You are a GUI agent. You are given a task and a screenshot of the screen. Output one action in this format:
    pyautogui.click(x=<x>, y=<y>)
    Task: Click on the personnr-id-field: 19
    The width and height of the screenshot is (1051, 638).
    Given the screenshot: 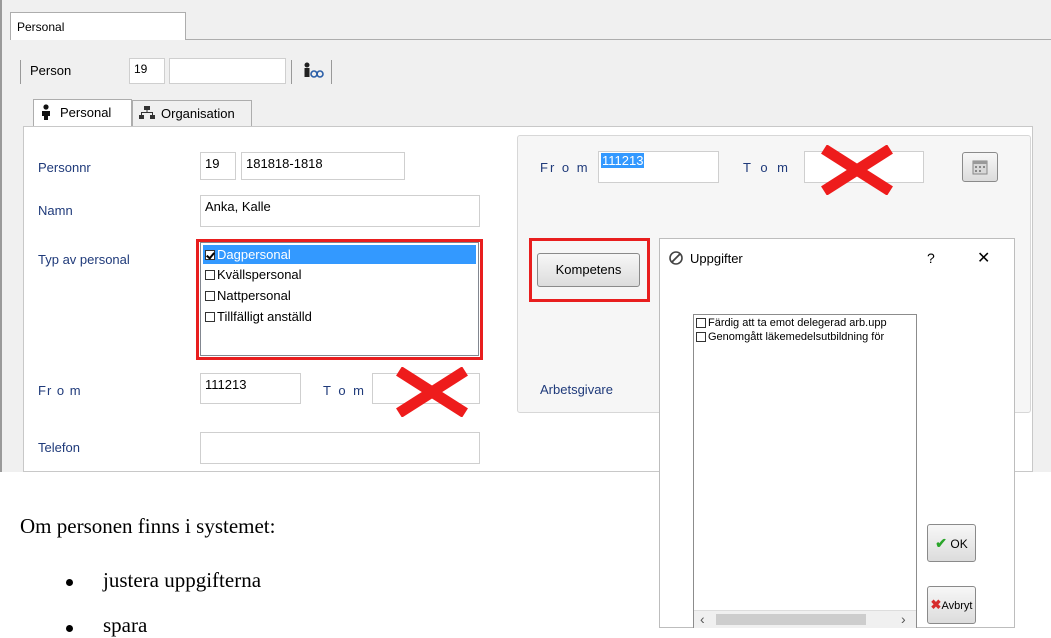 What is the action you would take?
    pyautogui.click(x=218, y=166)
    